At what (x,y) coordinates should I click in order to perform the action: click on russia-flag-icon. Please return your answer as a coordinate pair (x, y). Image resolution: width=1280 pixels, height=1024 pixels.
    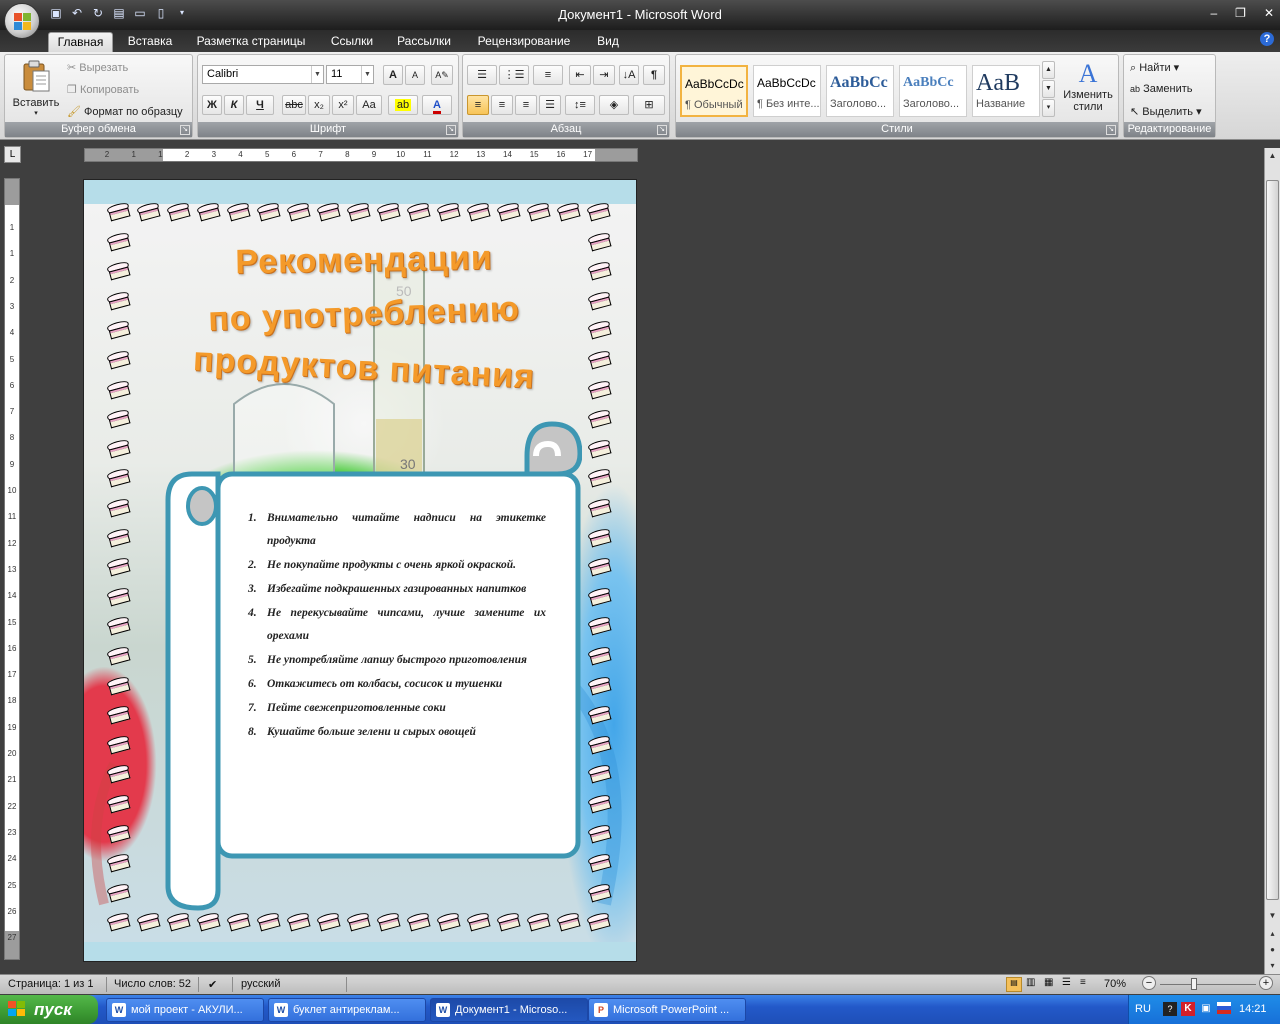
    Looking at the image, I should click on (1224, 1008).